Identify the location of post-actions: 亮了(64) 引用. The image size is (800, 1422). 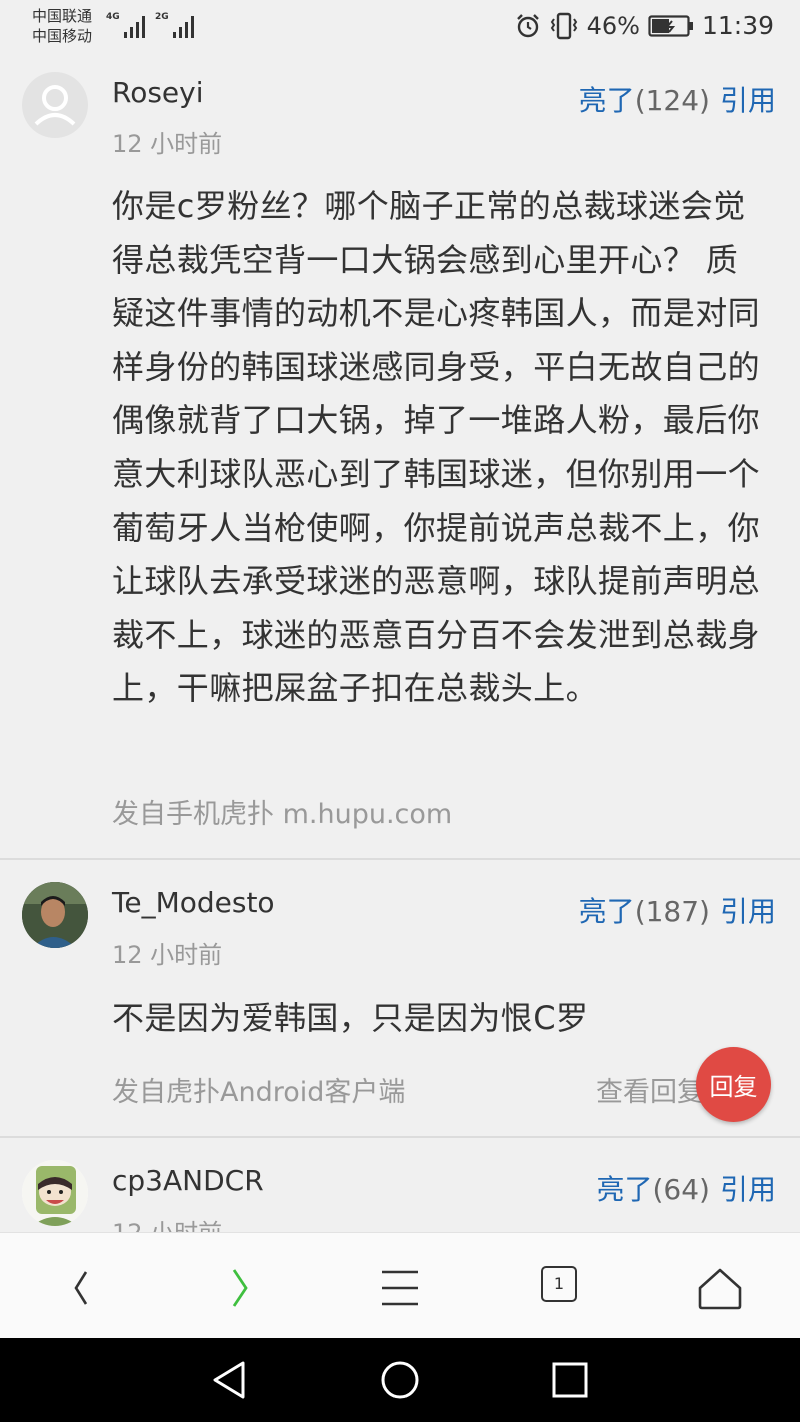
(686, 1188).